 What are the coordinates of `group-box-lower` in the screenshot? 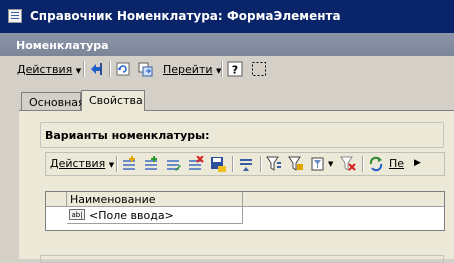 It's located at (242, 259).